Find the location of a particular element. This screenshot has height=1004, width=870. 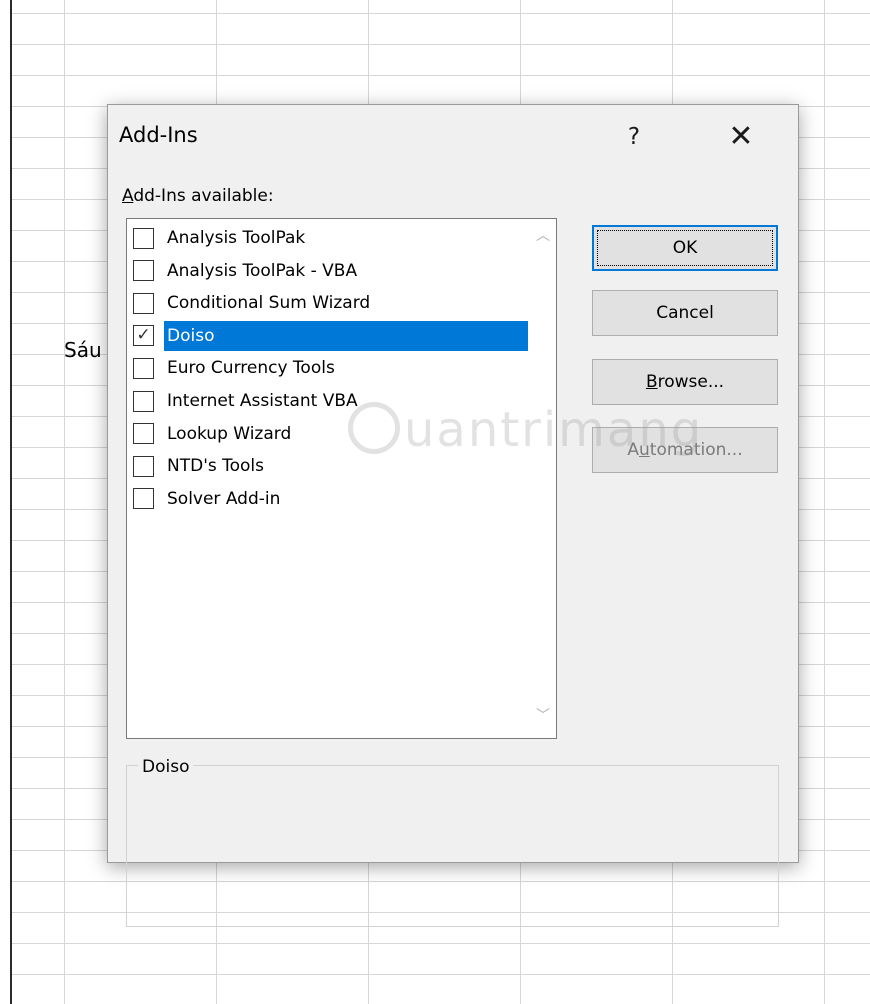

watermark-logo-icon is located at coordinates (374, 428).